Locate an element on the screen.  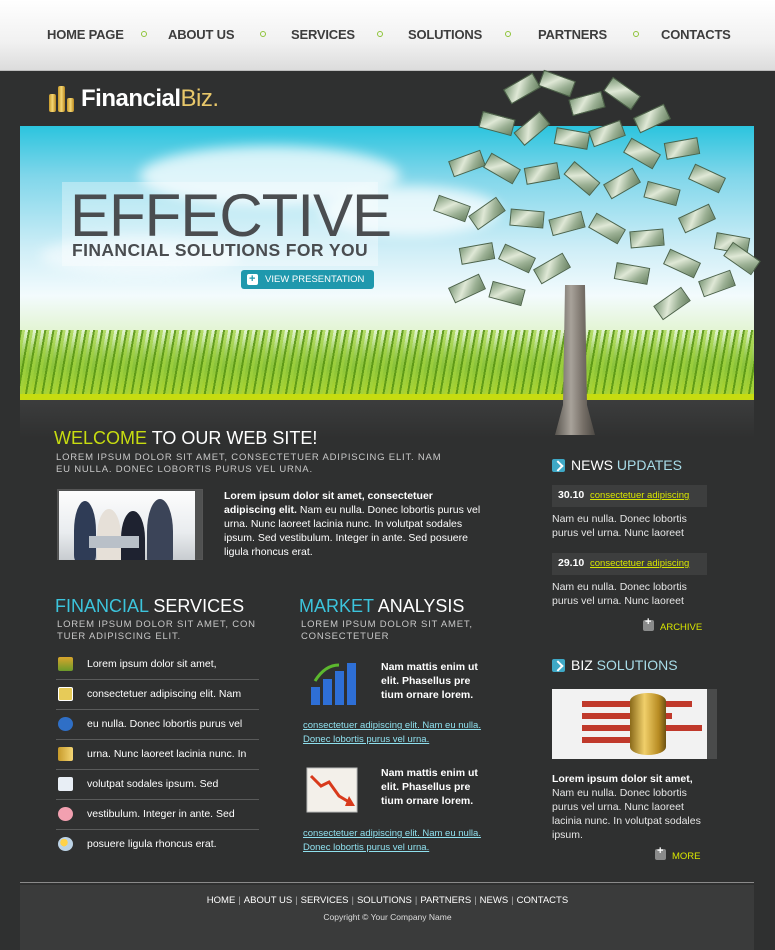
biz-heading: BIZ SOLUTIONS is located at coordinates (624, 665).